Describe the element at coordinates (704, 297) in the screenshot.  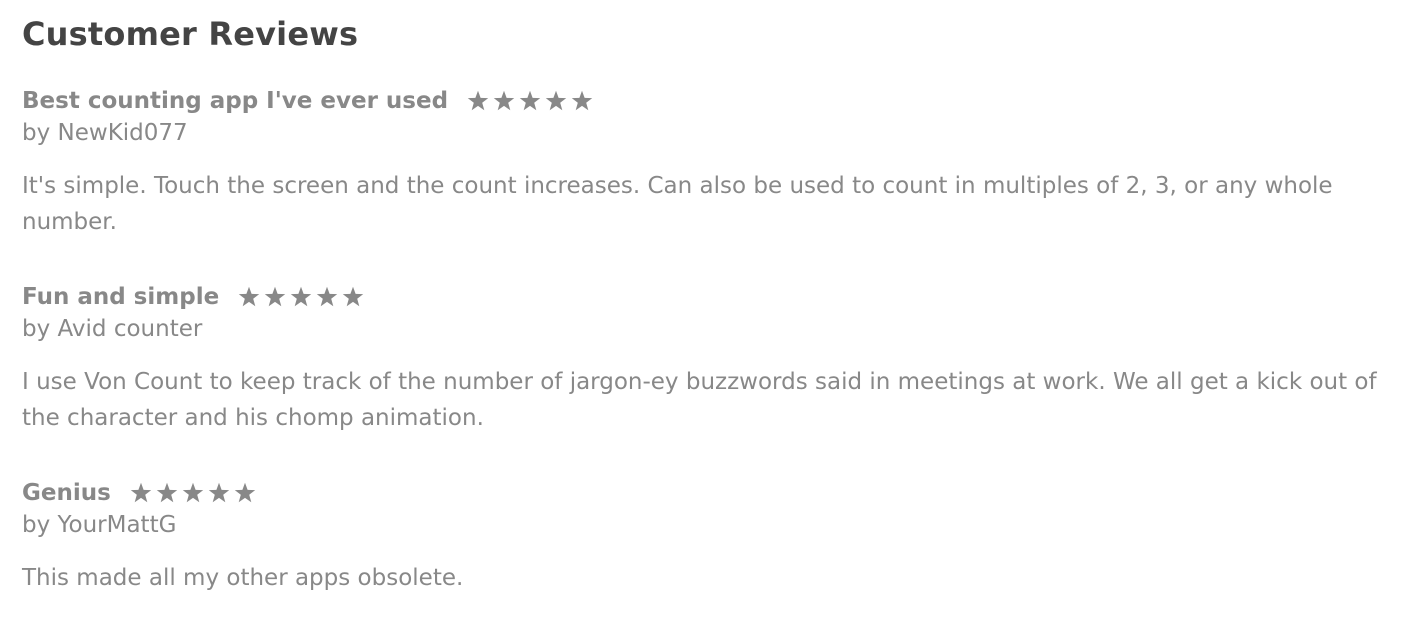
I see `review-header: Fun and simple` at that location.